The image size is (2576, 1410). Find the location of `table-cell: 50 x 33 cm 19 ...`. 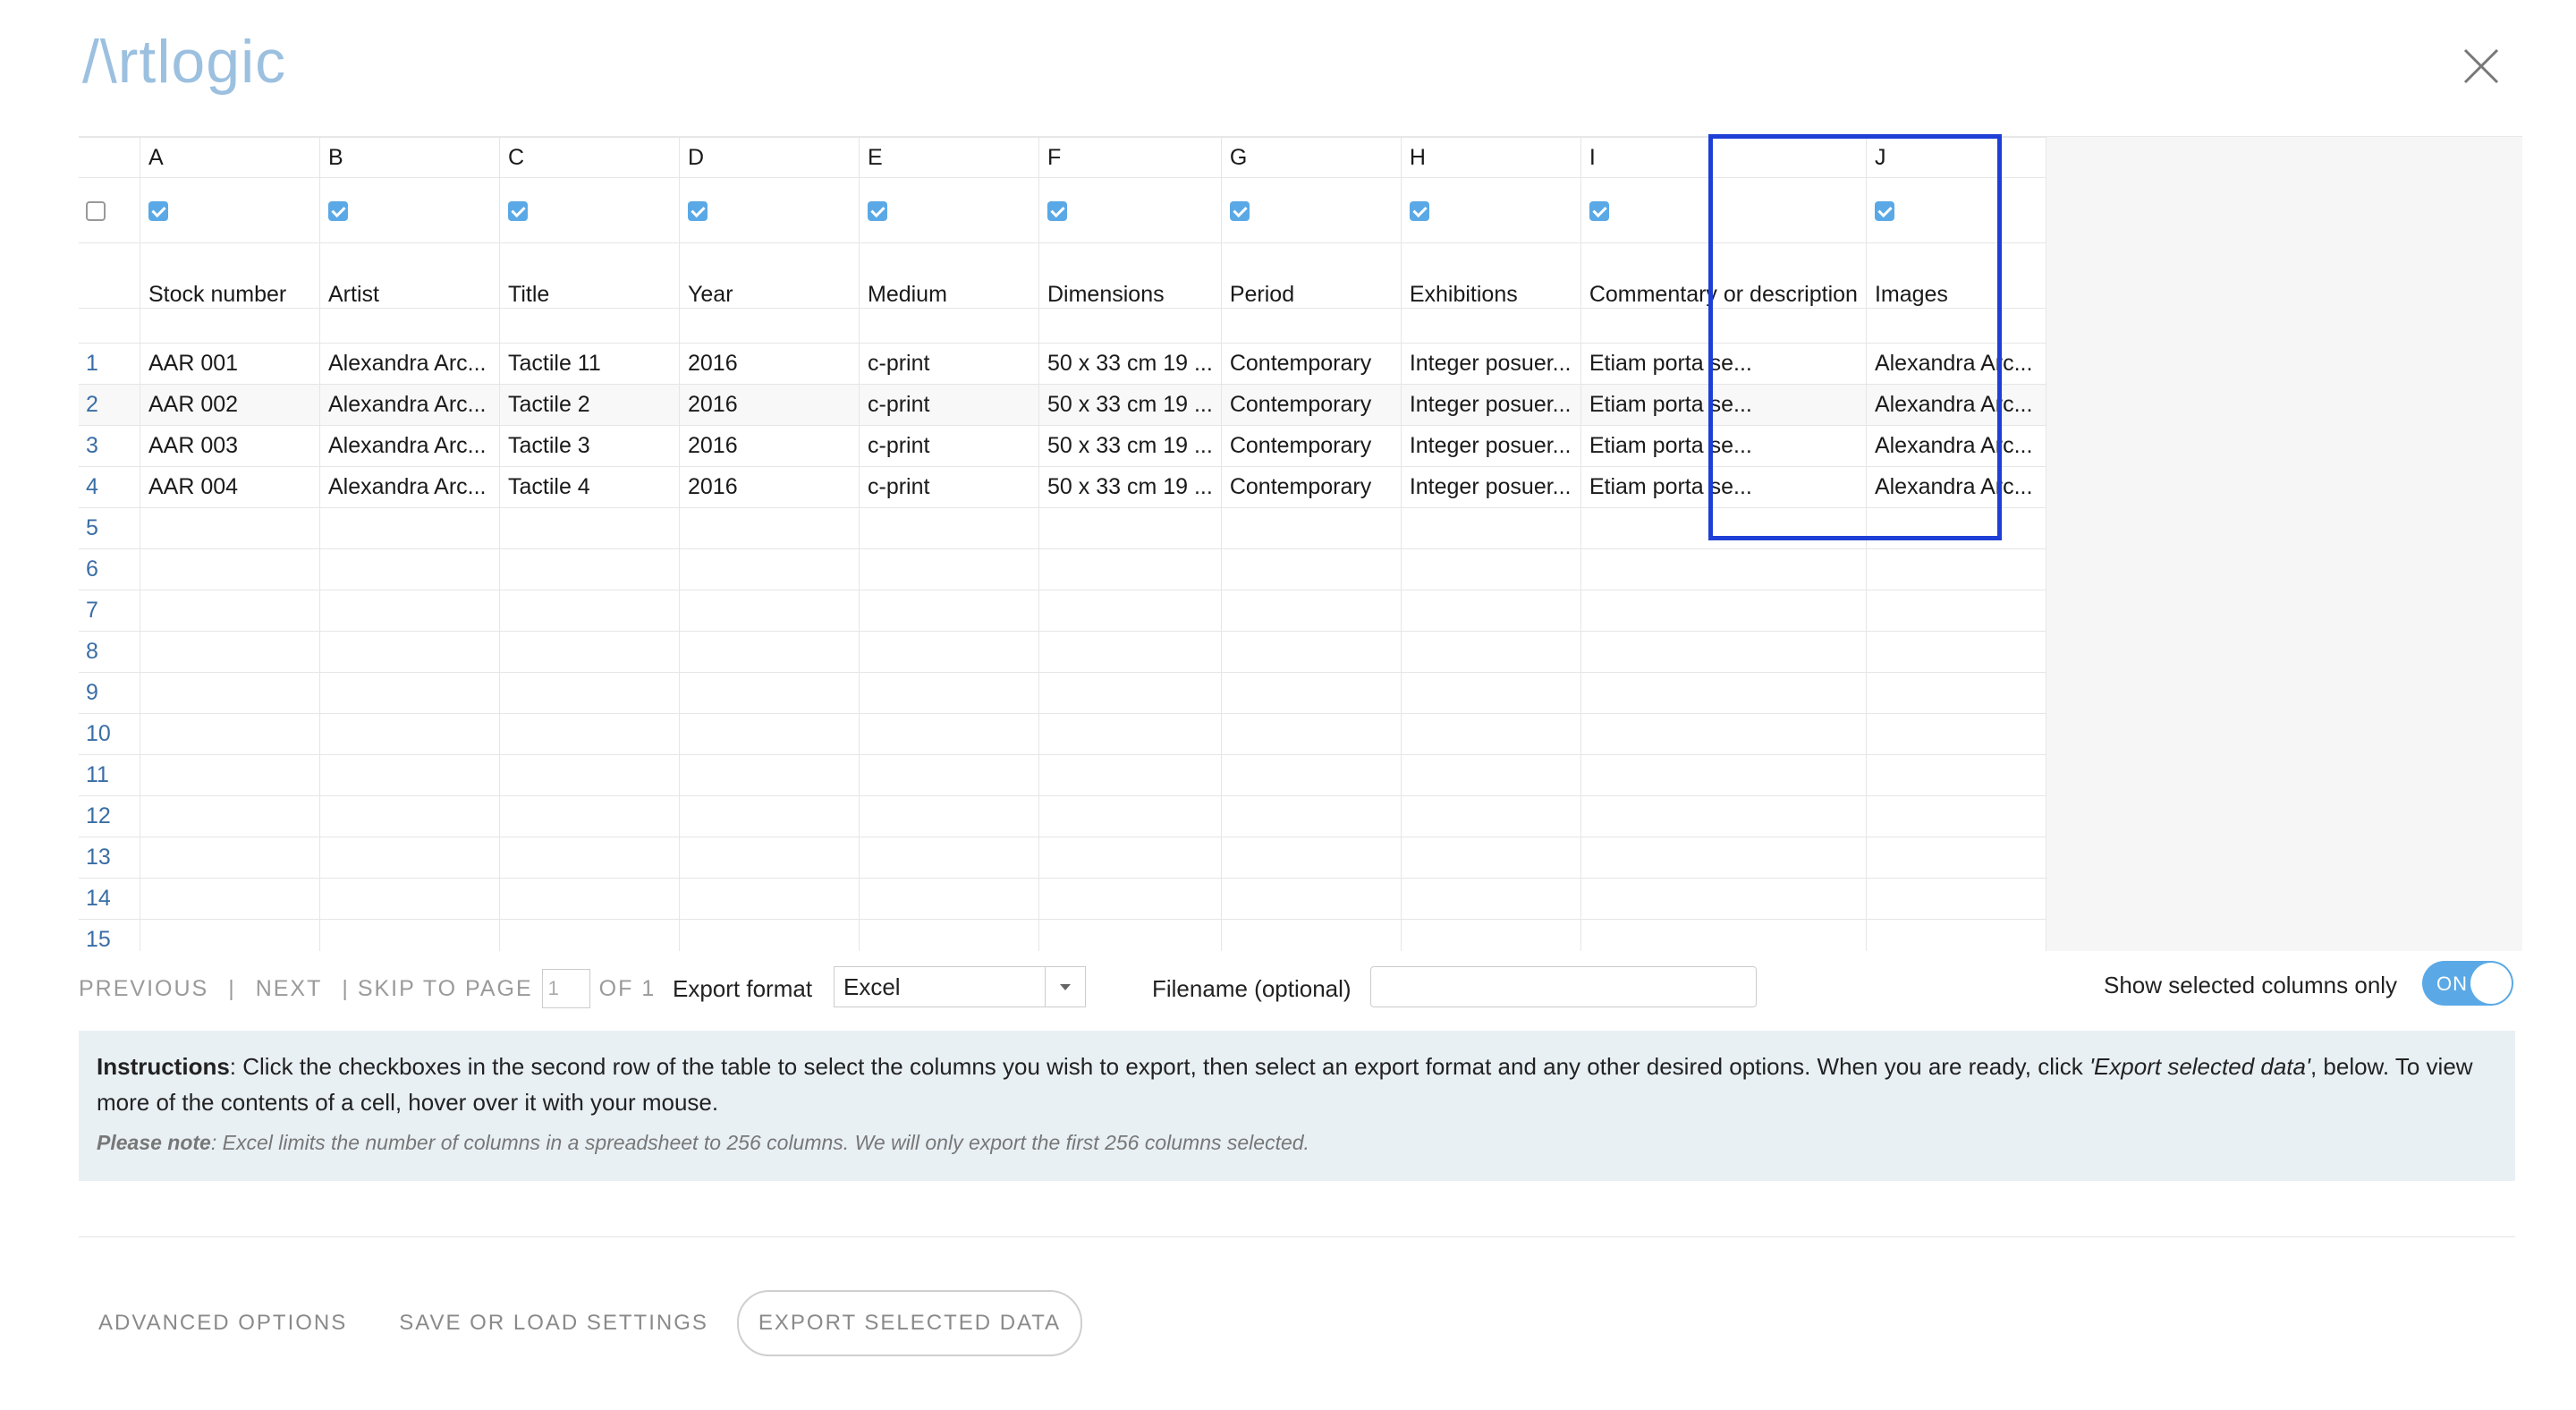

table-cell: 50 x 33 cm 19 ... is located at coordinates (1130, 487).